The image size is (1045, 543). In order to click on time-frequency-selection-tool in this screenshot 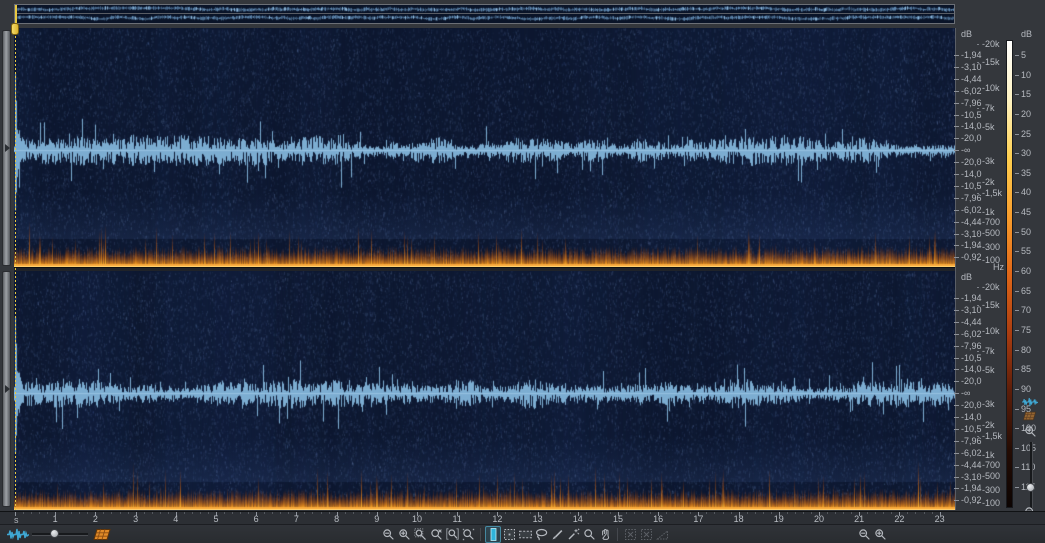, I will do `click(509, 534)`.